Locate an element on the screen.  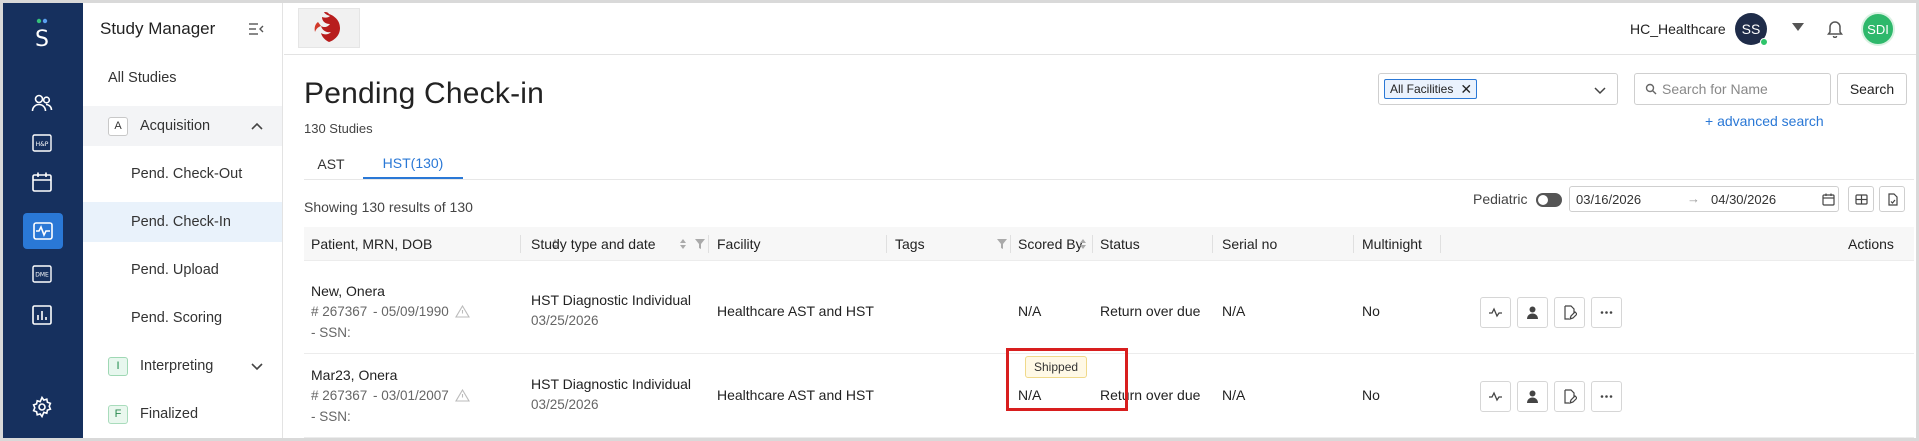
col-patient: Patient, MRN, DOB is located at coordinates (371, 244).